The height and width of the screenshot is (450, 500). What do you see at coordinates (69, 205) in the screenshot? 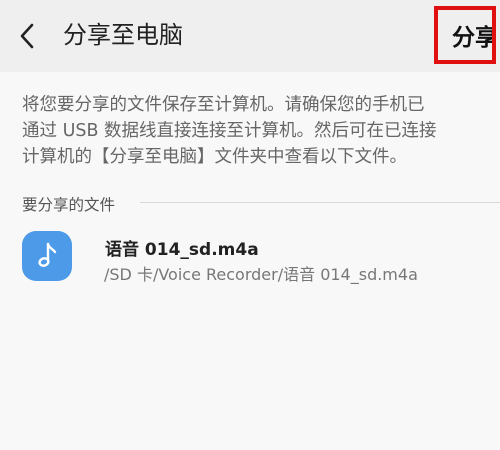
I see `section-header-files: 要分享的文件` at bounding box center [69, 205].